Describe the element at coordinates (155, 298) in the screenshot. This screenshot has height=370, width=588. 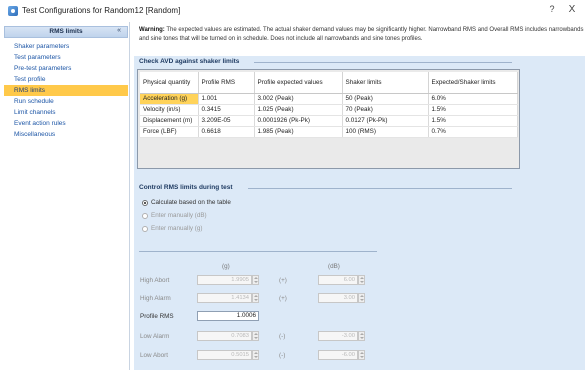
I see `high-alarm-label: High Alarm` at that location.